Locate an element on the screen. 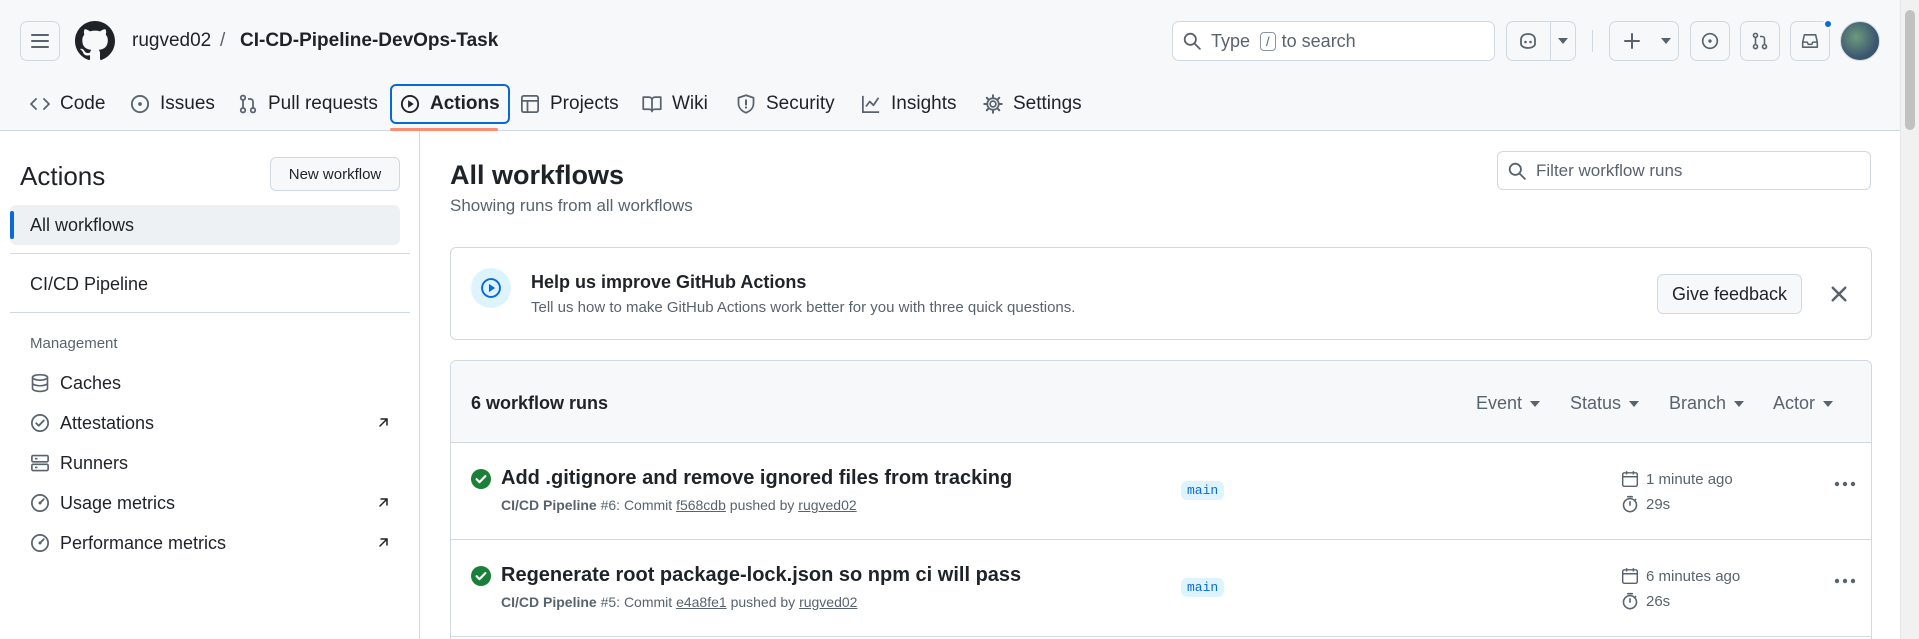 This screenshot has width=1919, height=639. hamburger-icon is located at coordinates (40, 41).